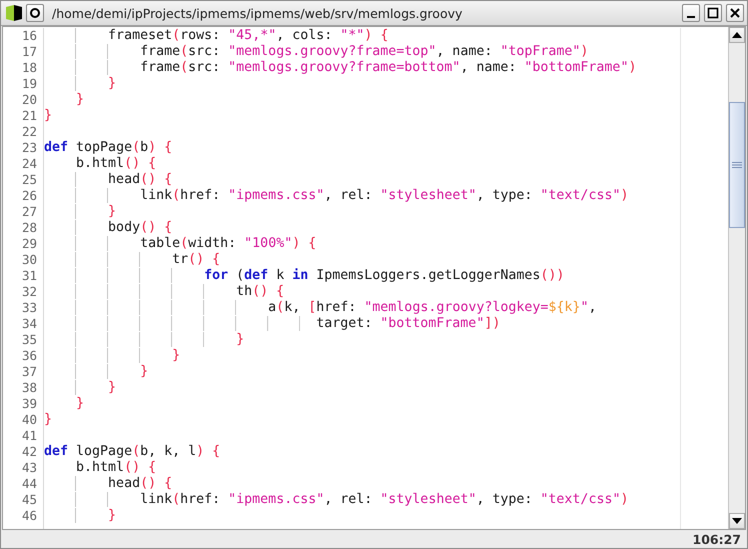 The width and height of the screenshot is (748, 549). Describe the element at coordinates (29, 292) in the screenshot. I see `line-number: 32` at that location.